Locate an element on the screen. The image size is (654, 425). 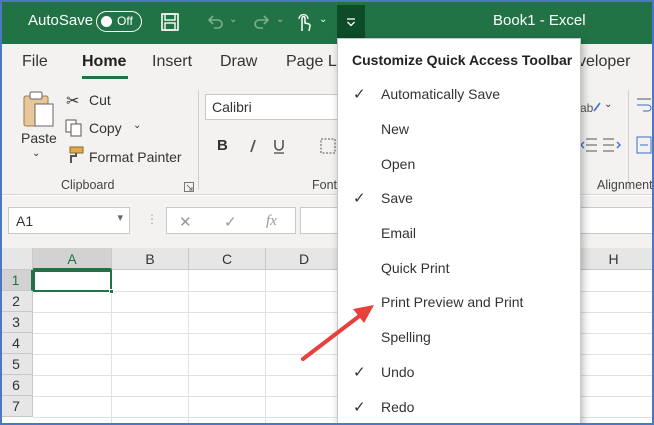
menu-item-undo: ✓ Undo is located at coordinates (459, 373).